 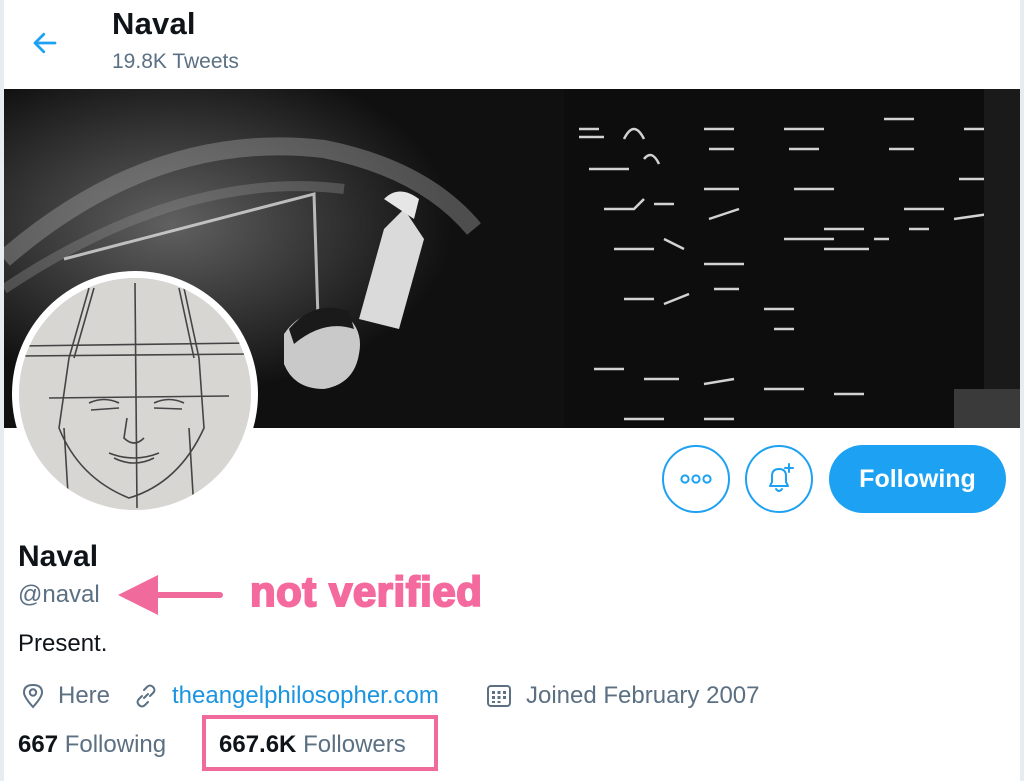 I want to click on joined-text: Joined February 2007, so click(x=643, y=695).